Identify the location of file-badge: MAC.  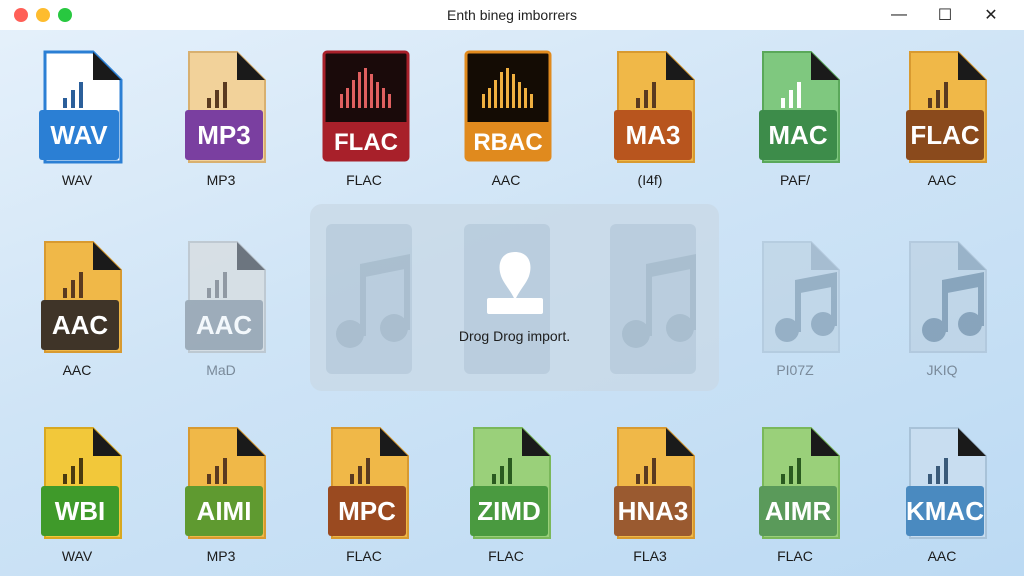
(797, 135).